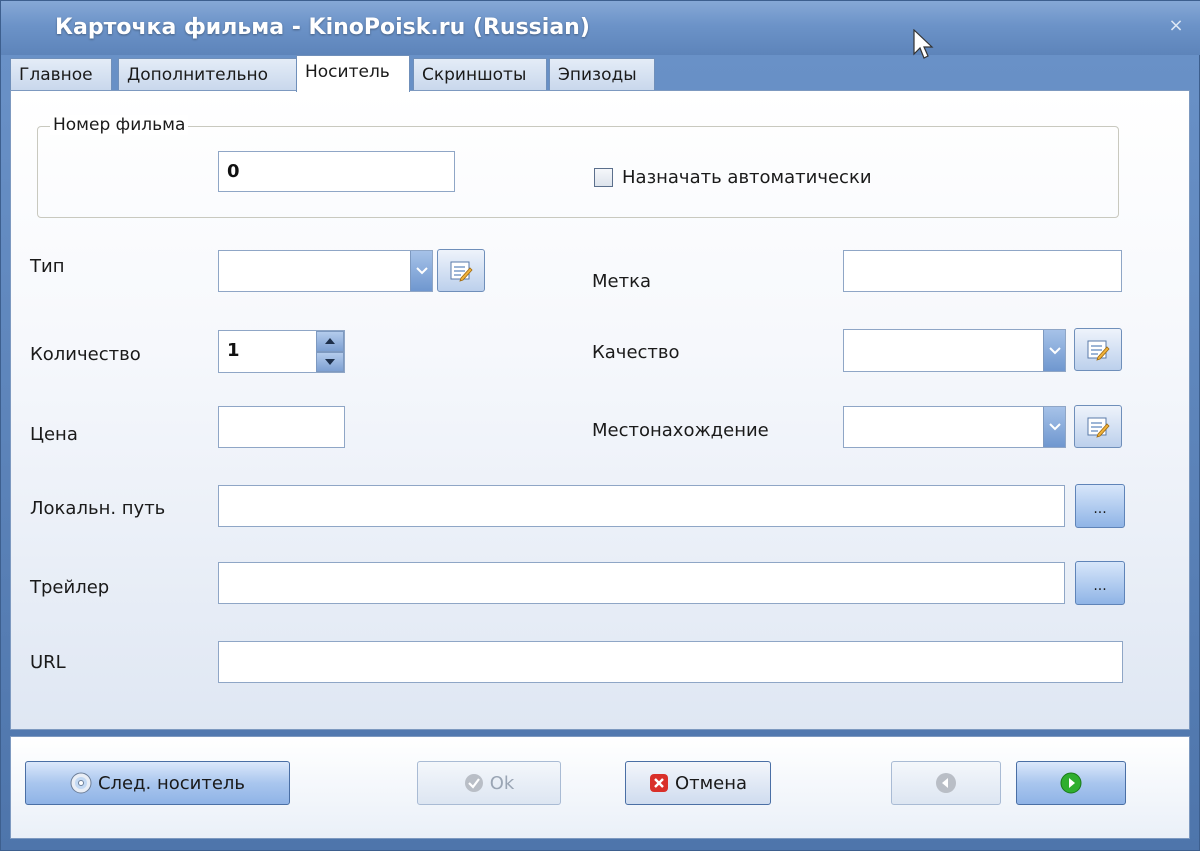 This screenshot has height=851, width=1200. I want to click on tab-media: Носитель, so click(353, 73).